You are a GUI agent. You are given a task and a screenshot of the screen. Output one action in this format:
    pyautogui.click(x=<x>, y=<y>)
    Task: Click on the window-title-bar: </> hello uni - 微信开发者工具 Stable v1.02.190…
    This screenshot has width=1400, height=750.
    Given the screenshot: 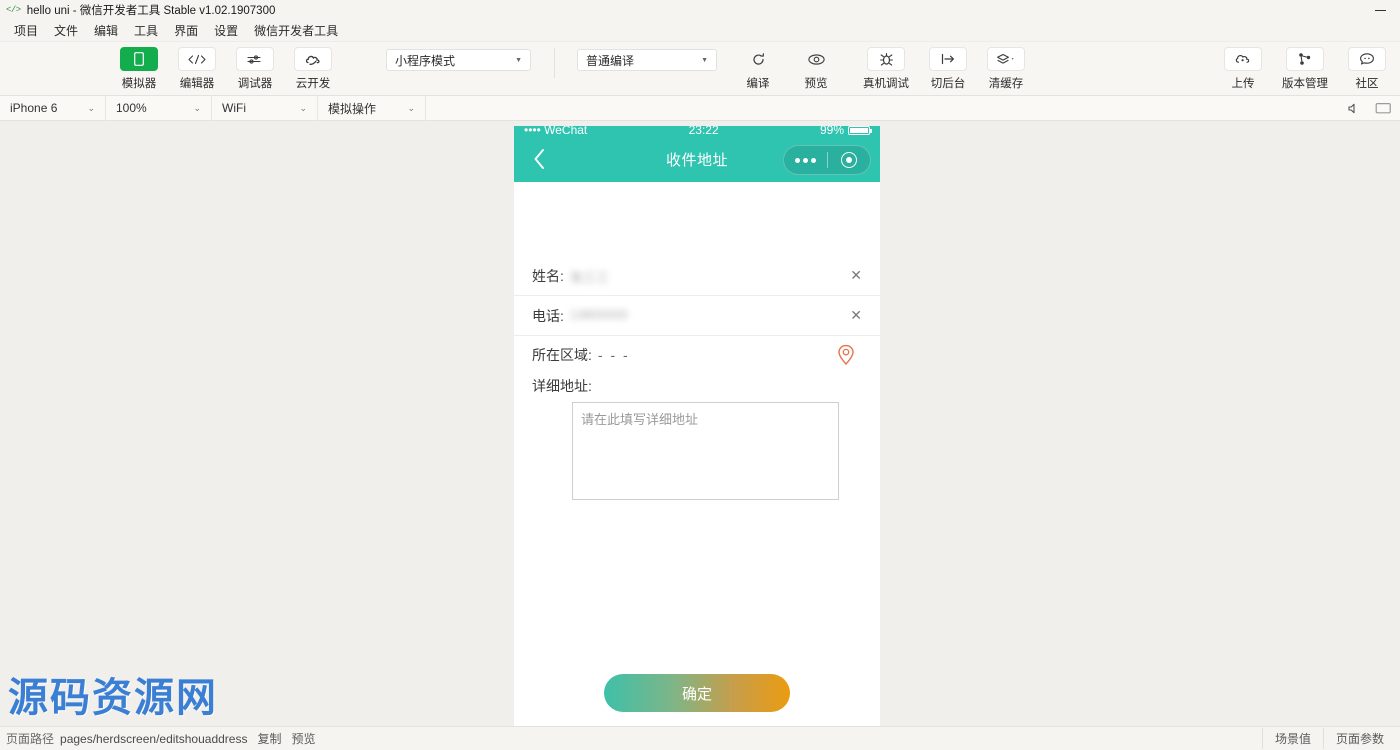 What is the action you would take?
    pyautogui.click(x=700, y=10)
    